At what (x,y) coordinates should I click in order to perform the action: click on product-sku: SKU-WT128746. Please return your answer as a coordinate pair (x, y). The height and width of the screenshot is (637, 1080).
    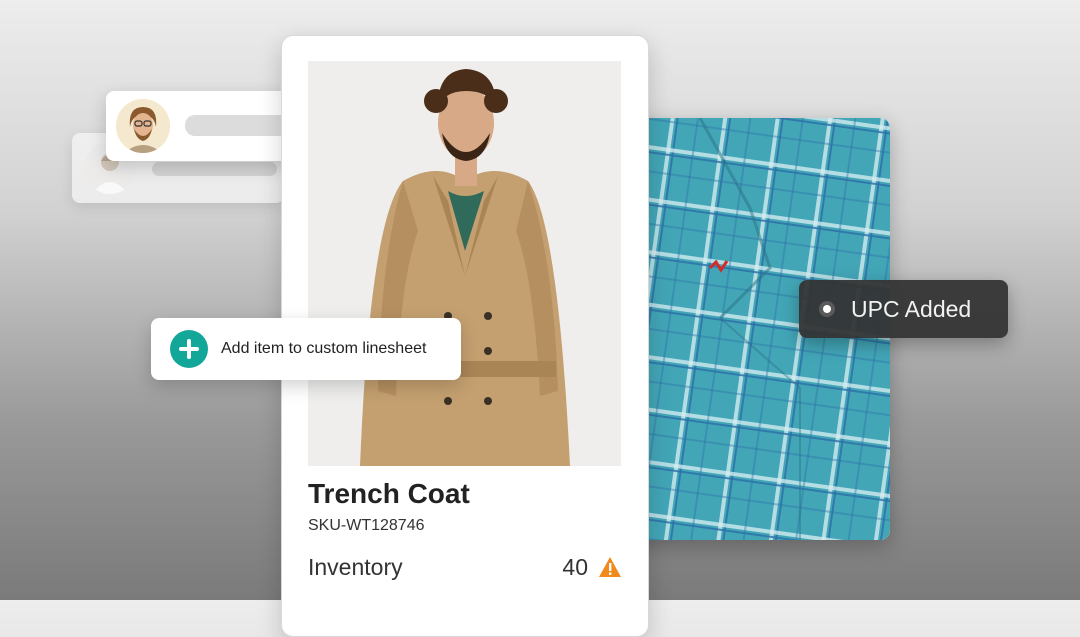
    Looking at the image, I should click on (366, 525).